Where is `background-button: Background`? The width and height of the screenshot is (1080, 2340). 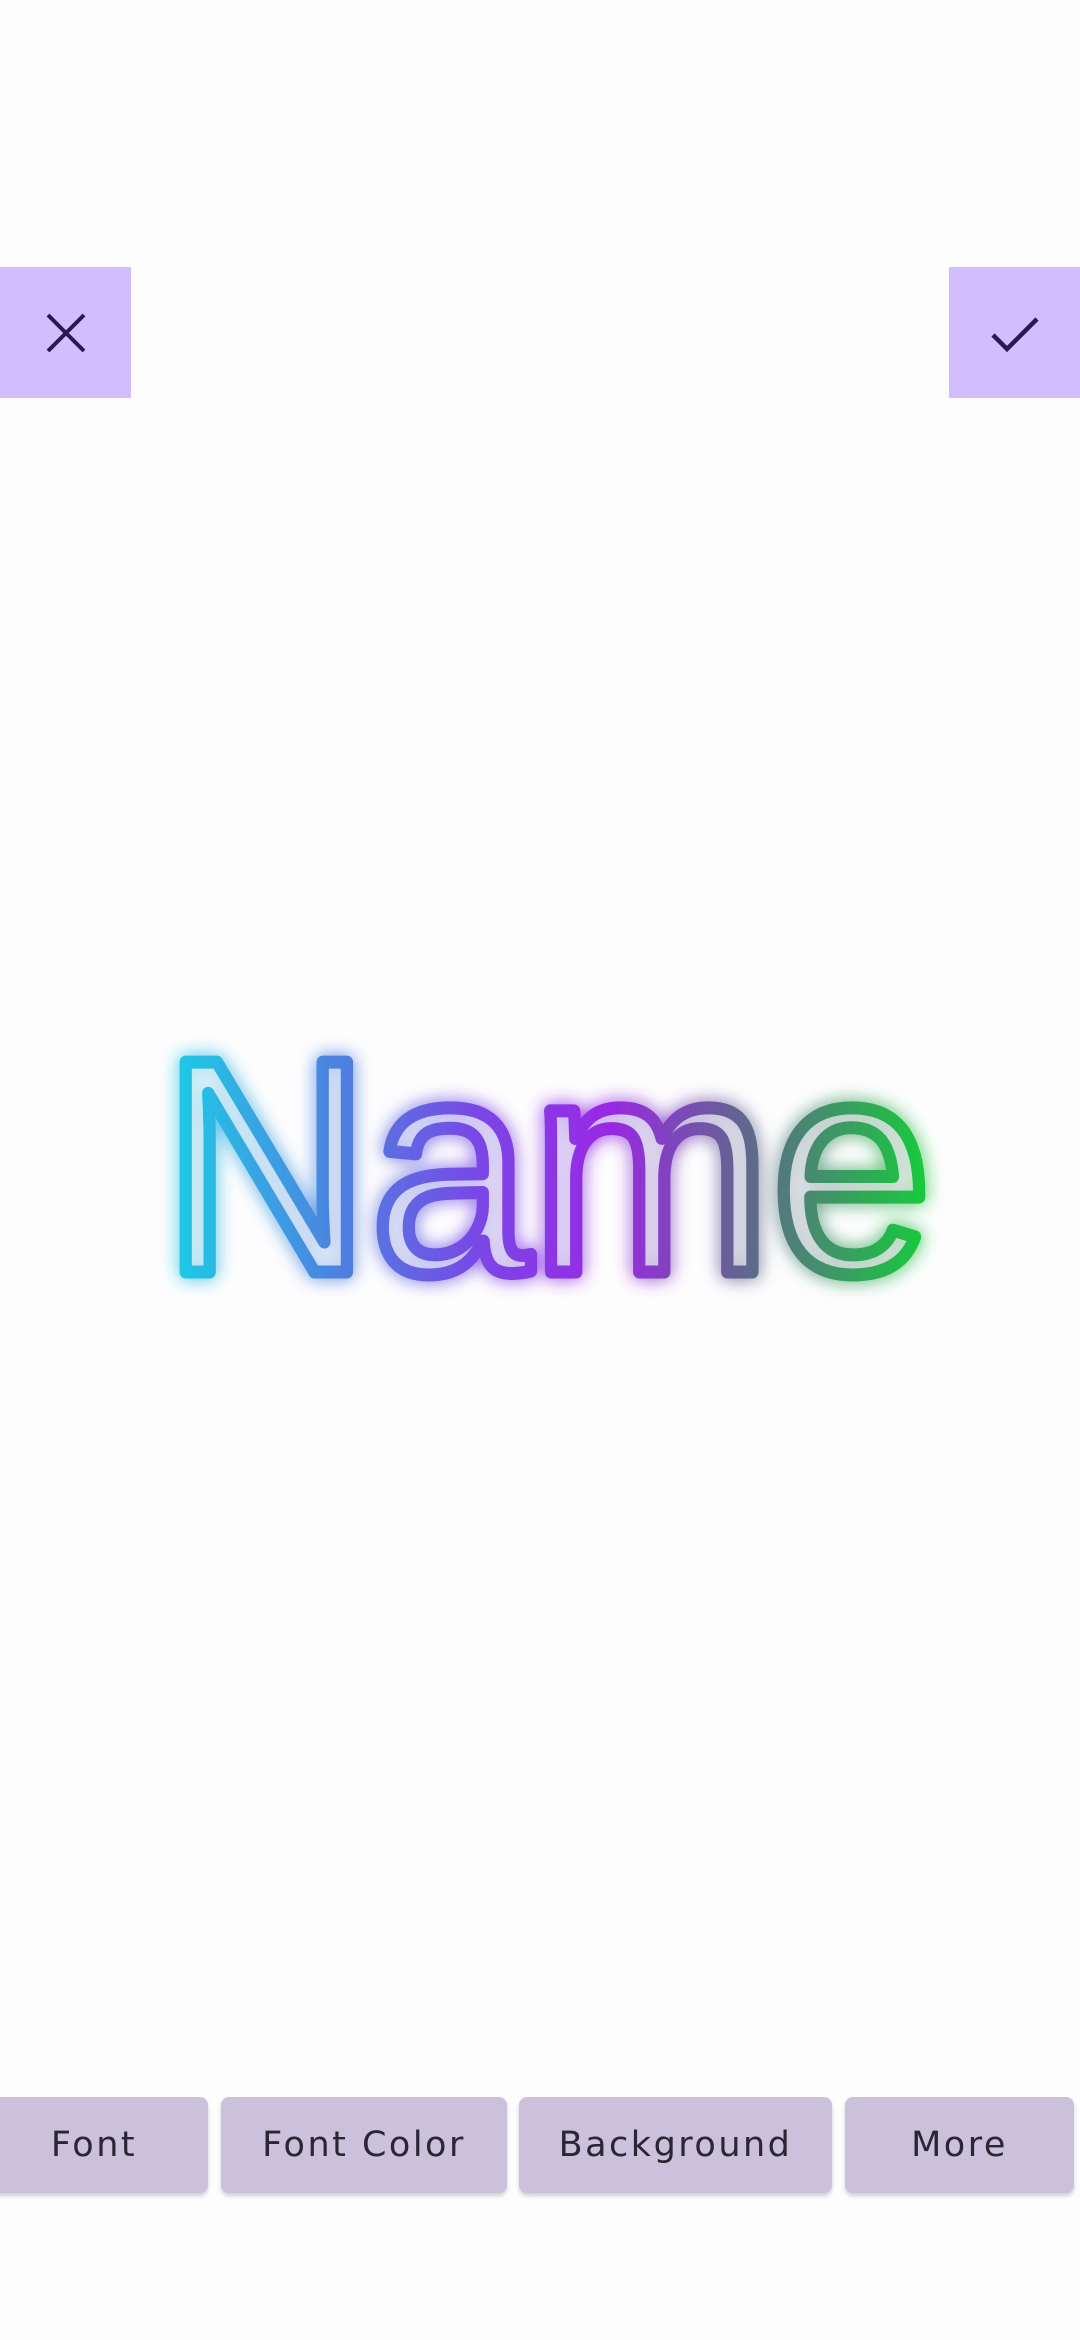 background-button: Background is located at coordinates (675, 2145).